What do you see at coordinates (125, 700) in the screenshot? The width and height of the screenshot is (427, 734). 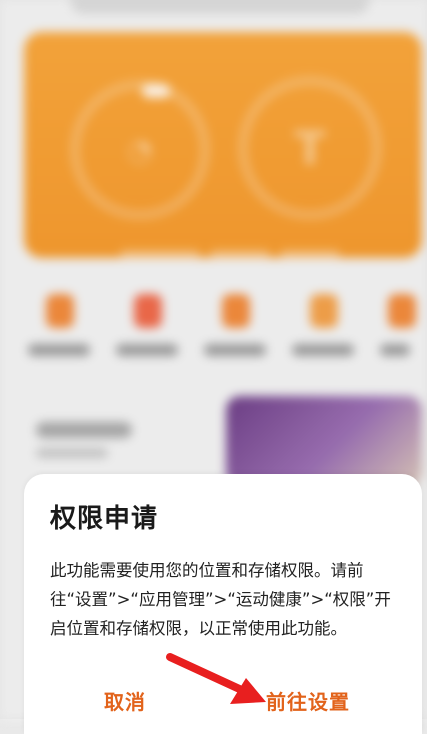 I see `cancel-button: 取消` at bounding box center [125, 700].